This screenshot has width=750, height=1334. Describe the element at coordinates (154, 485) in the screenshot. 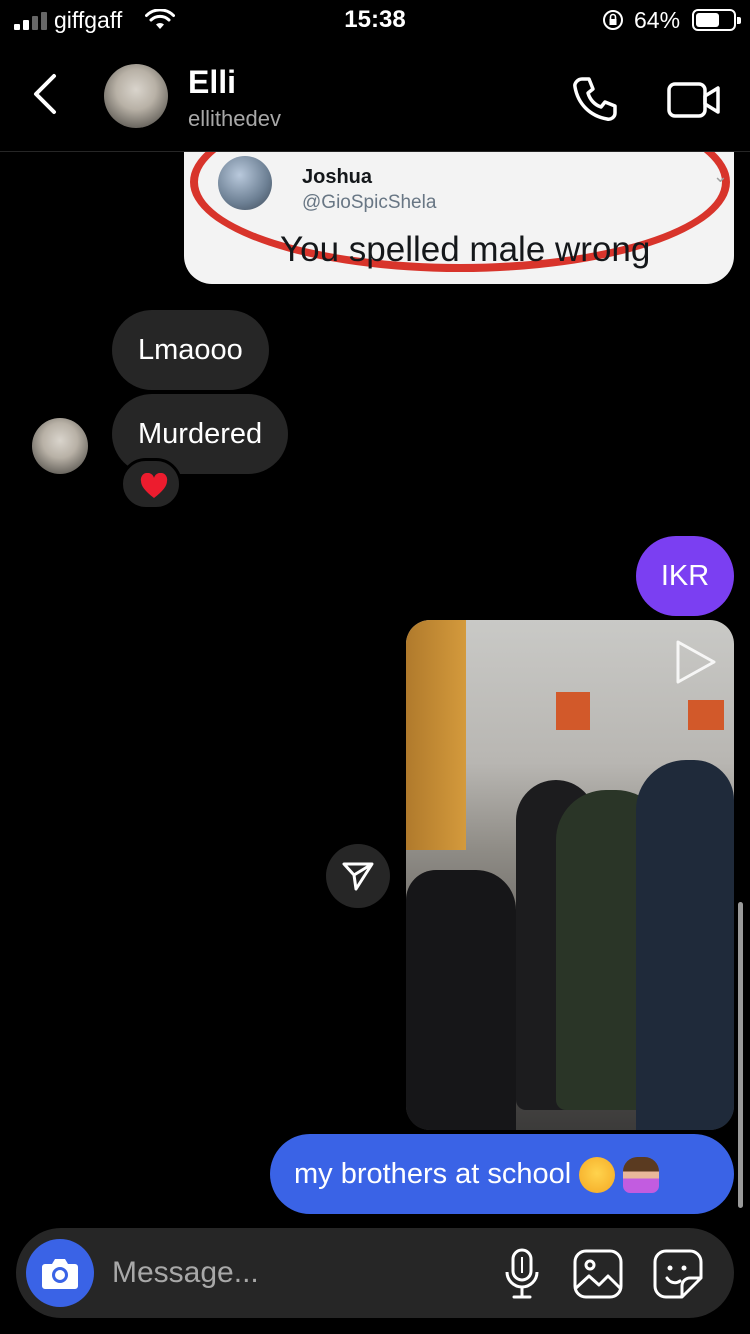

I see `heart-icon` at that location.